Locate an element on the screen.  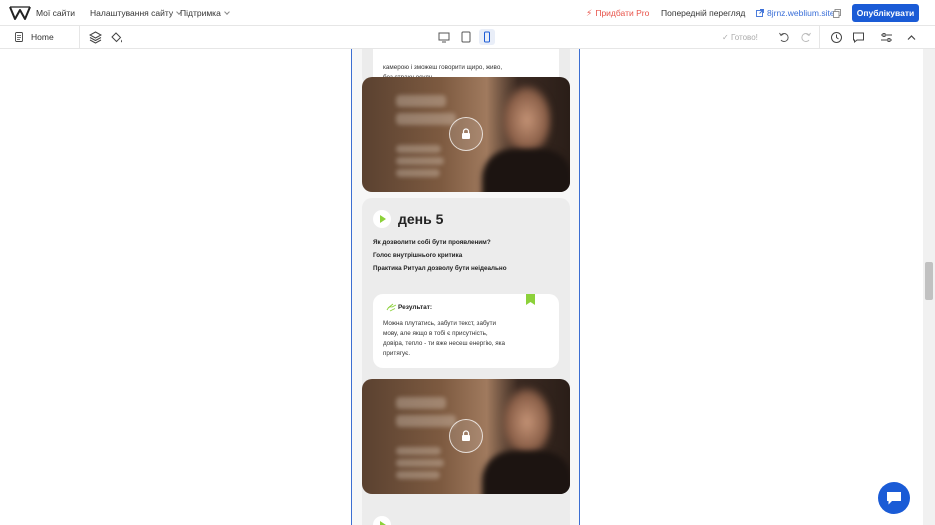
paint-bucket-icon is located at coordinates (116, 37).